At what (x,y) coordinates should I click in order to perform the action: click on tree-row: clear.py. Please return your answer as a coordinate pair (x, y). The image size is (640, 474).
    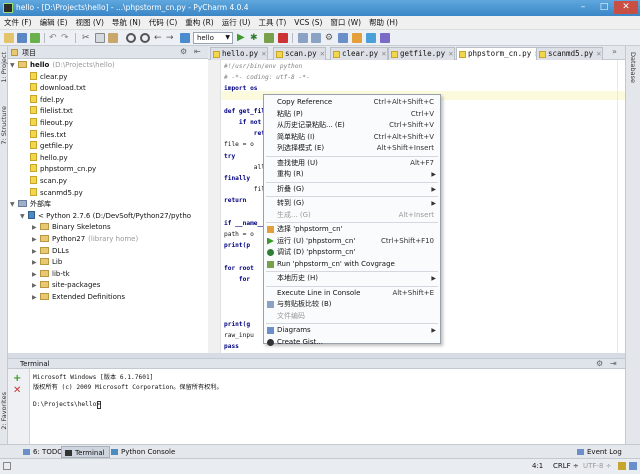
    Looking at the image, I should click on (48, 77).